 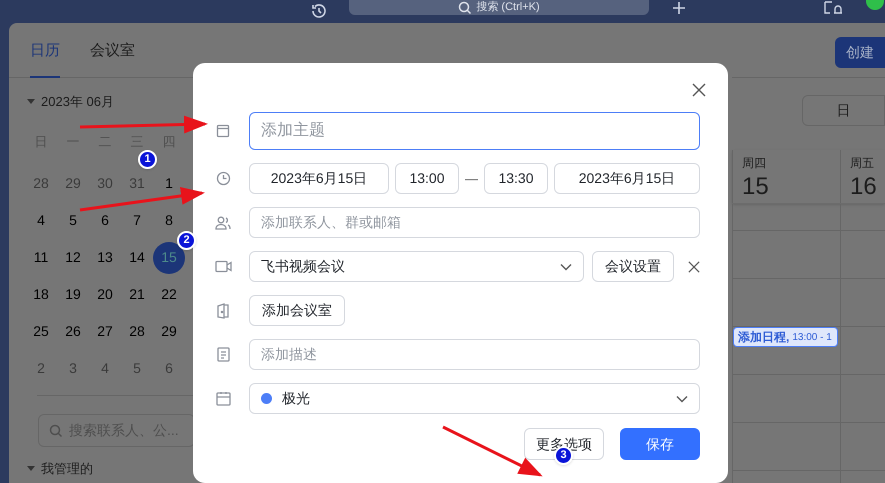 What do you see at coordinates (73, 331) in the screenshot?
I see `calendar-day: 26` at bounding box center [73, 331].